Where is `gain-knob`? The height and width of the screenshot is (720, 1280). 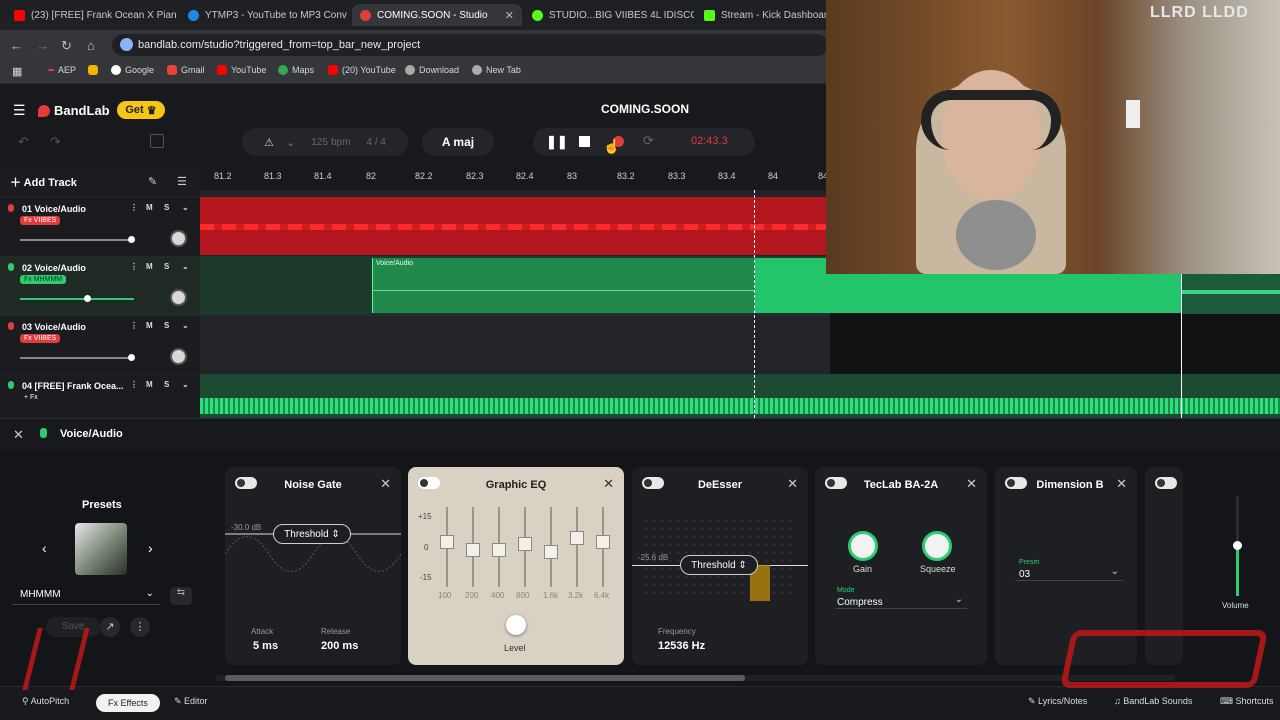
gain-knob is located at coordinates (863, 546).